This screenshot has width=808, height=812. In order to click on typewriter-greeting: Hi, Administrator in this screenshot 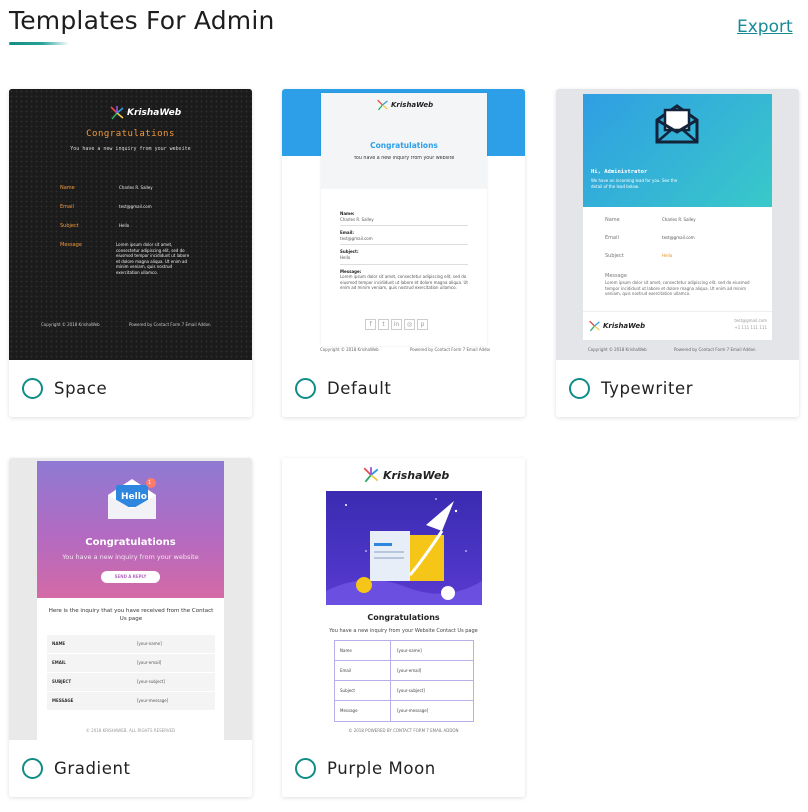, I will do `click(619, 172)`.